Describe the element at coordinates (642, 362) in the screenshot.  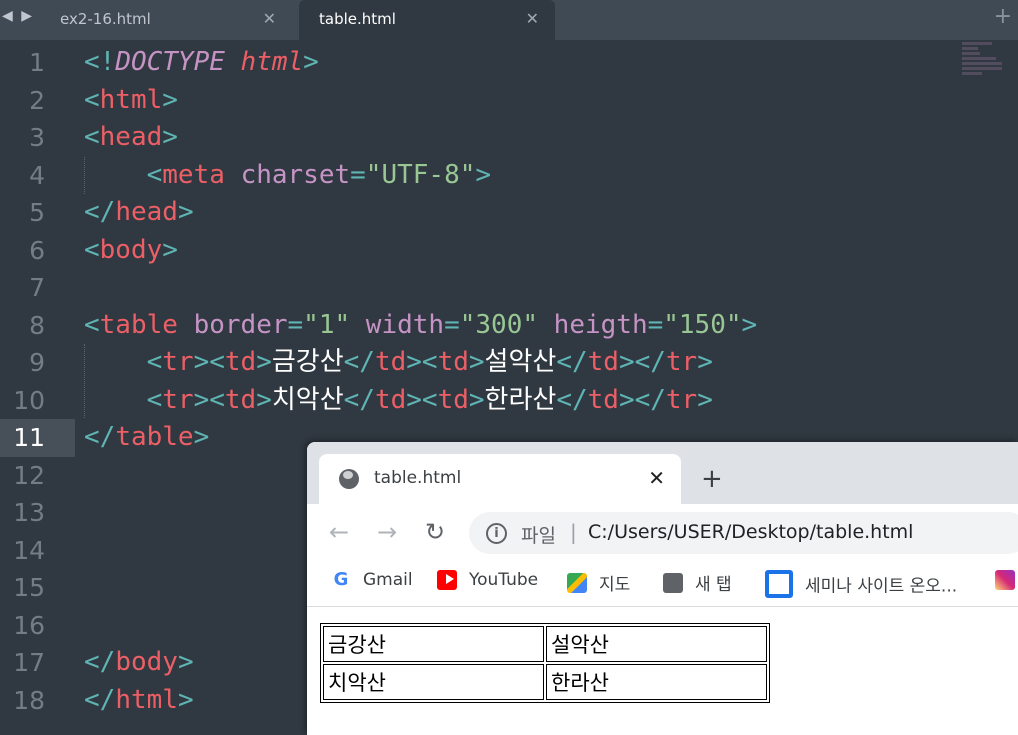
I see `code-token: ></` at that location.